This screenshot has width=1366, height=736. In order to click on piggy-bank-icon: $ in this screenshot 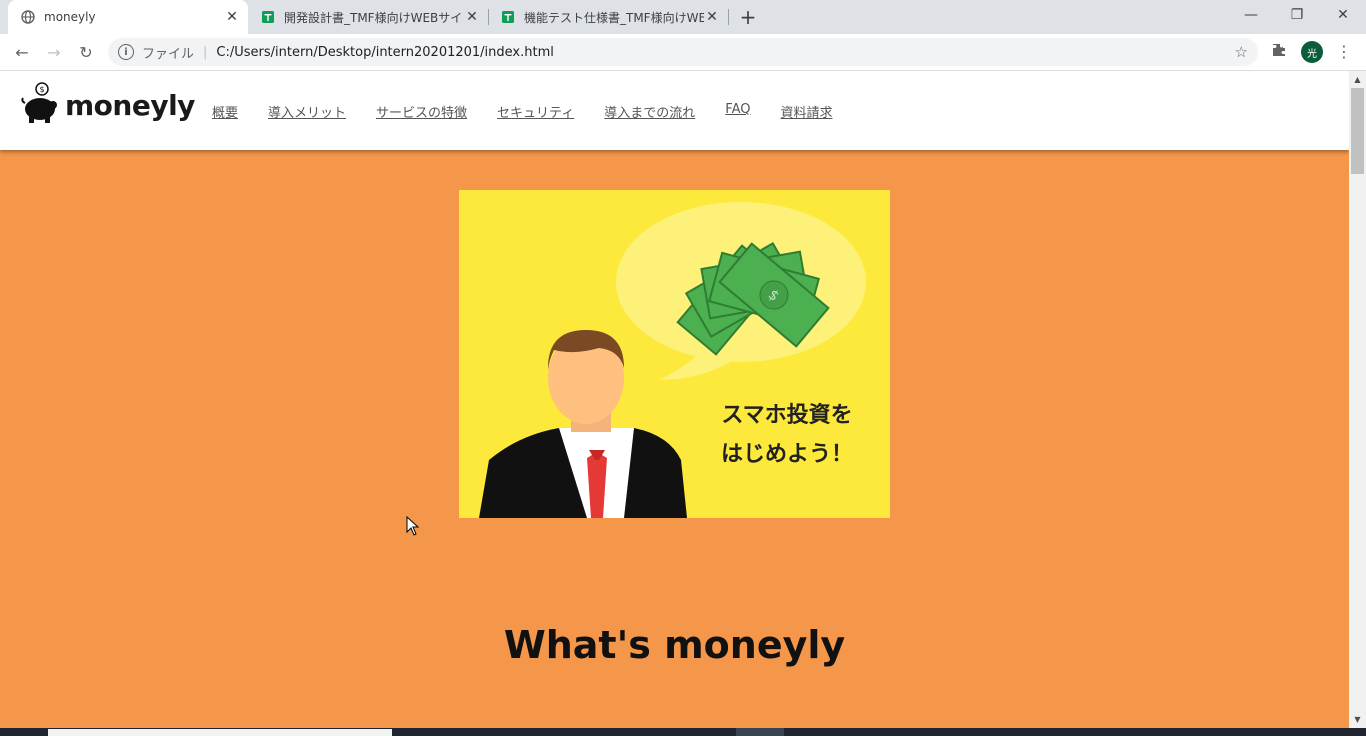, I will do `click(41, 105)`.